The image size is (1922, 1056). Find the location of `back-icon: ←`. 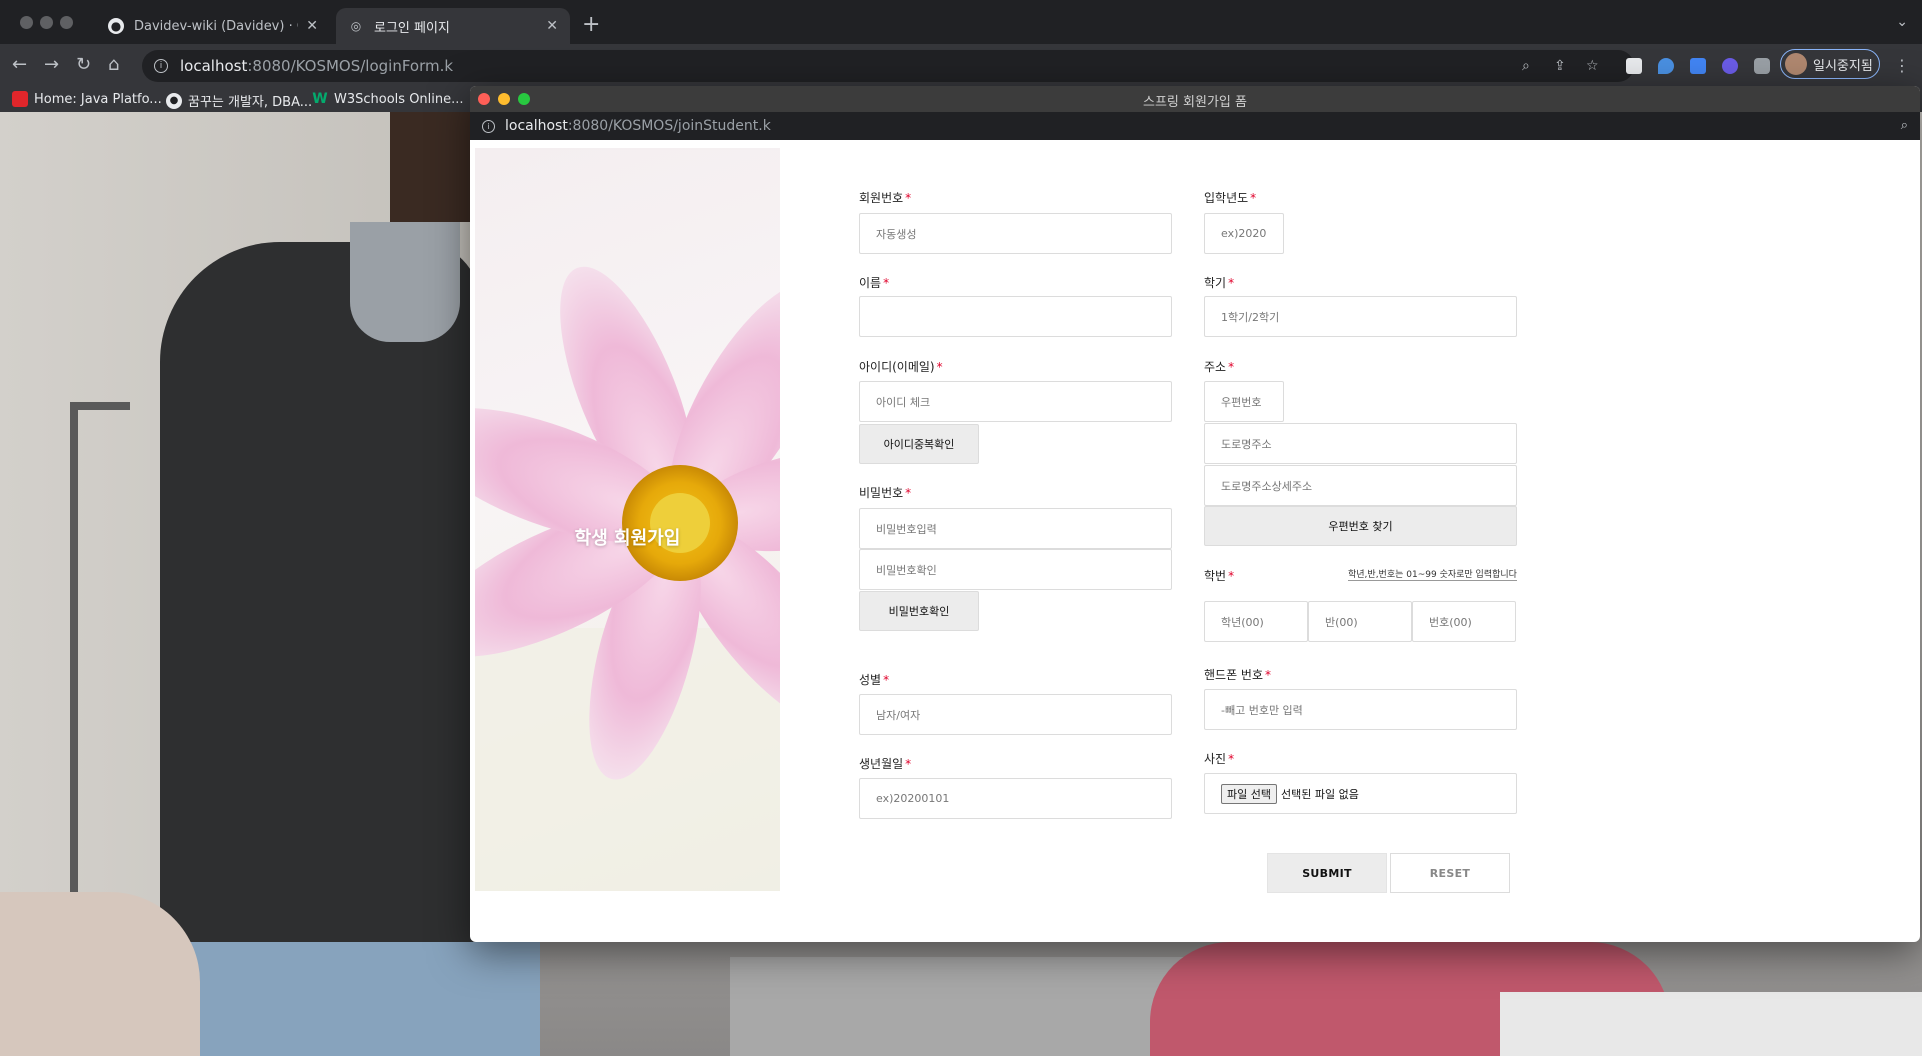

back-icon: ← is located at coordinates (19, 65).